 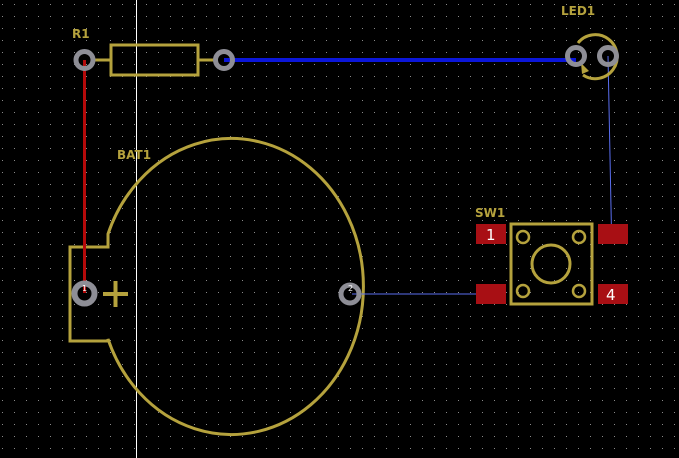 What do you see at coordinates (578, 11) in the screenshot?
I see `led1-reference: LED1` at bounding box center [578, 11].